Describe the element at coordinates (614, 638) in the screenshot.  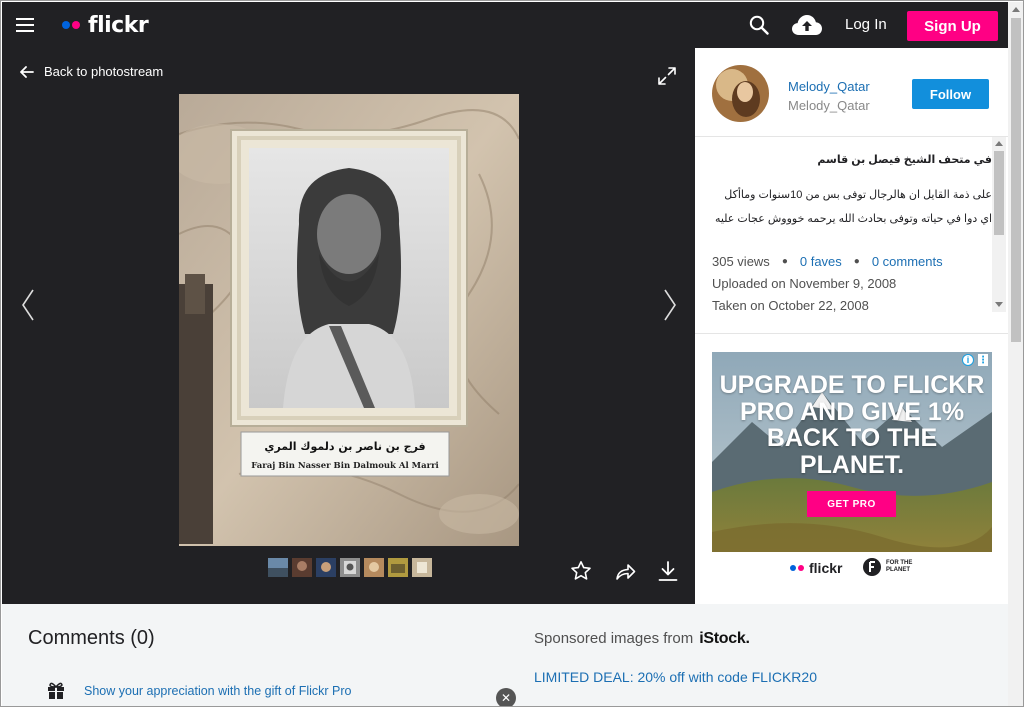
I see `sponsored-label: Sponsored images from` at that location.